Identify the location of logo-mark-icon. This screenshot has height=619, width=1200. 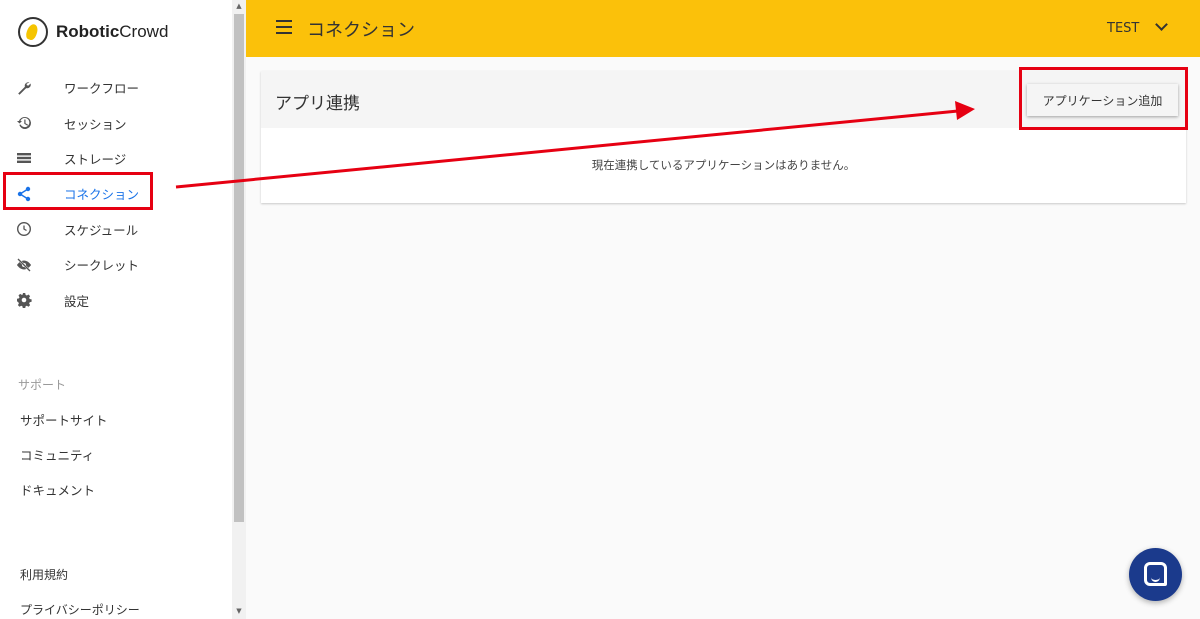
(33, 32).